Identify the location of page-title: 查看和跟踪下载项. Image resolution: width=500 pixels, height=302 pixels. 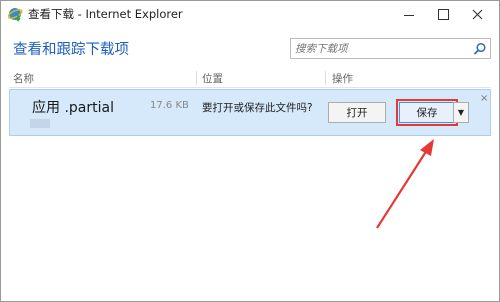
(71, 50).